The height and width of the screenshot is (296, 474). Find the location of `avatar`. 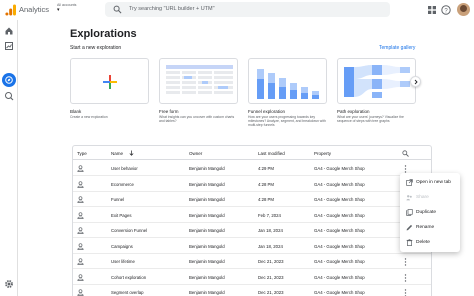

avatar is located at coordinates (463, 9).